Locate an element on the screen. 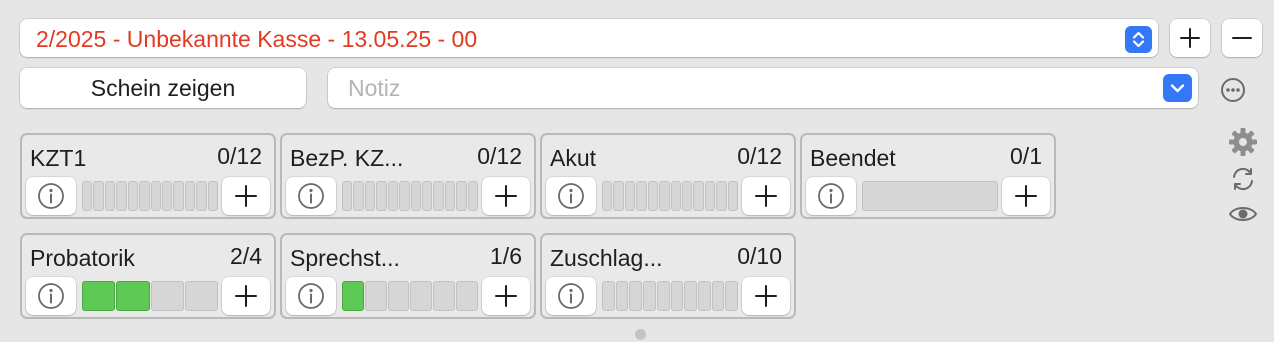 Image resolution: width=1274 pixels, height=342 pixels. quota-card: Probatorik 2/4 is located at coordinates (148, 276).